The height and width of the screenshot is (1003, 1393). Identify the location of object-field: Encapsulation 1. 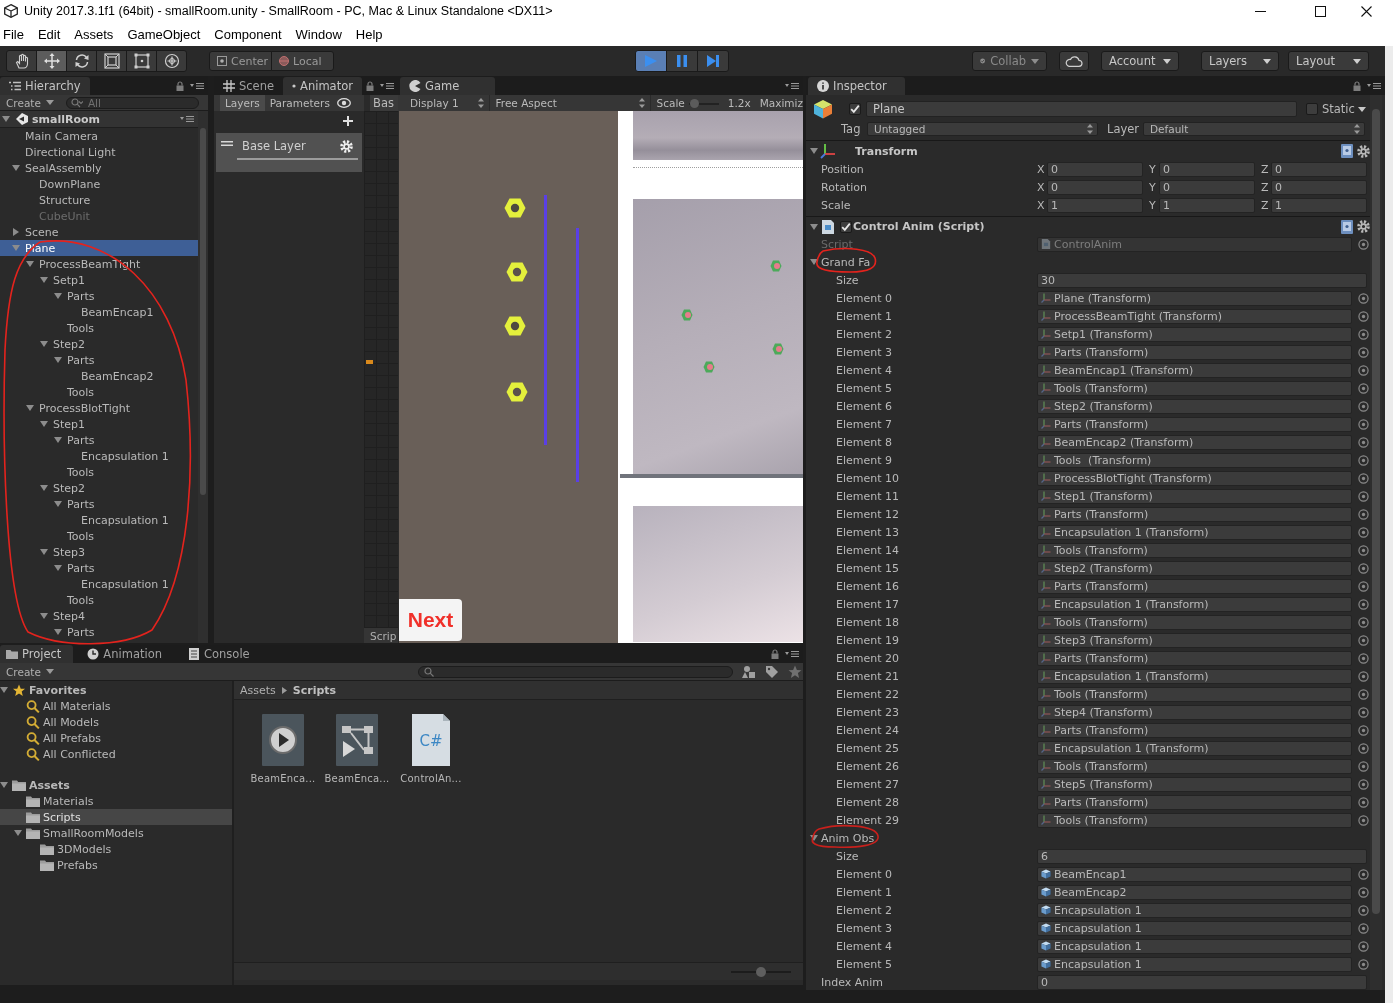
(1194, 946).